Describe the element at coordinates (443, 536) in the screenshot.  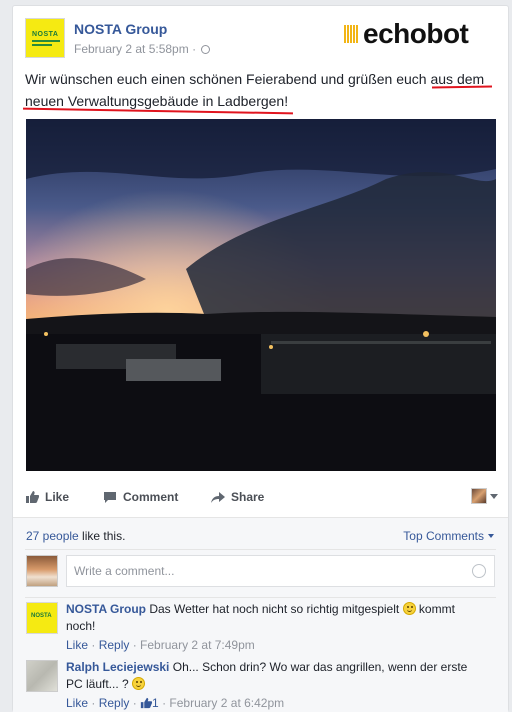
I see `top-comments-label: Top Comments` at that location.